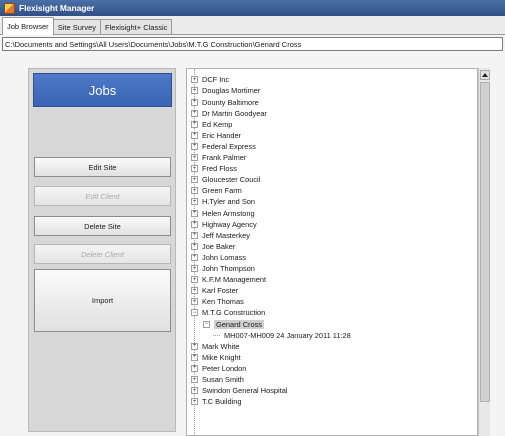  I want to click on tree-node-site: − Genard Cross, so click(234, 324).